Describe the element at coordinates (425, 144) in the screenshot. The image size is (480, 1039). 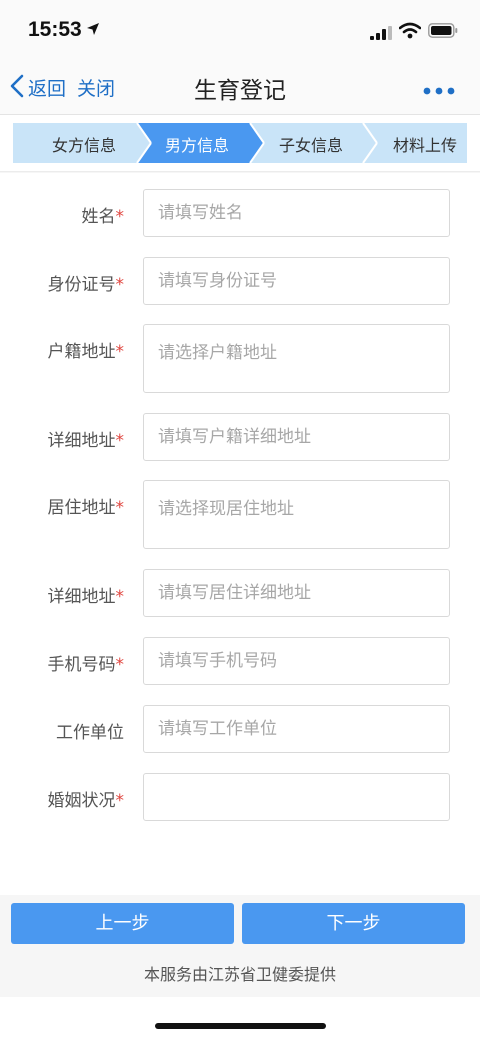
I see `step-materials-upload: 材料上传` at that location.